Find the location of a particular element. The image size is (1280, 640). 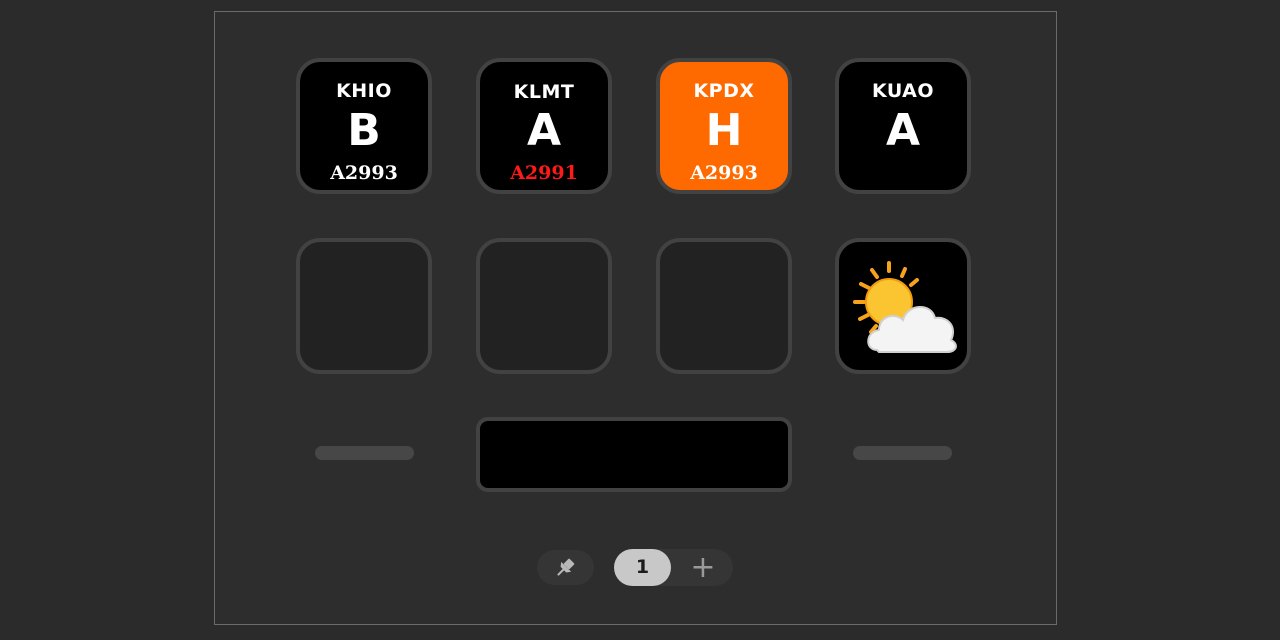

station-code: KPDX is located at coordinates (724, 91).